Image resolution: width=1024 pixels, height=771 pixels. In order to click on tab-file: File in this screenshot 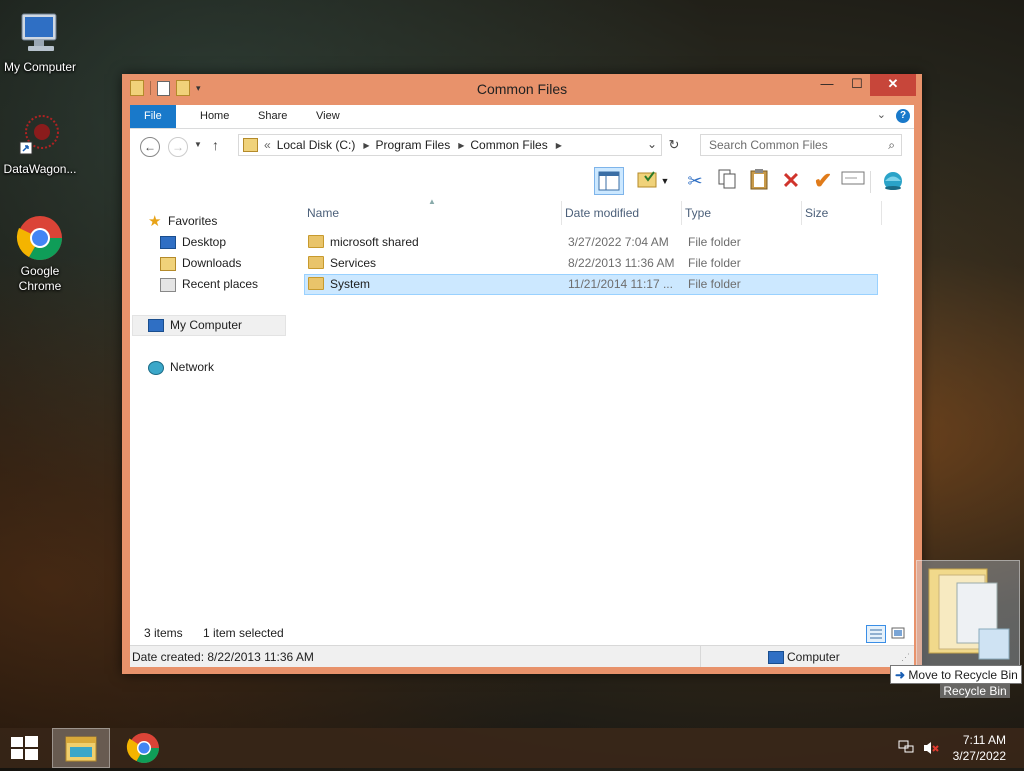, I will do `click(153, 116)`.